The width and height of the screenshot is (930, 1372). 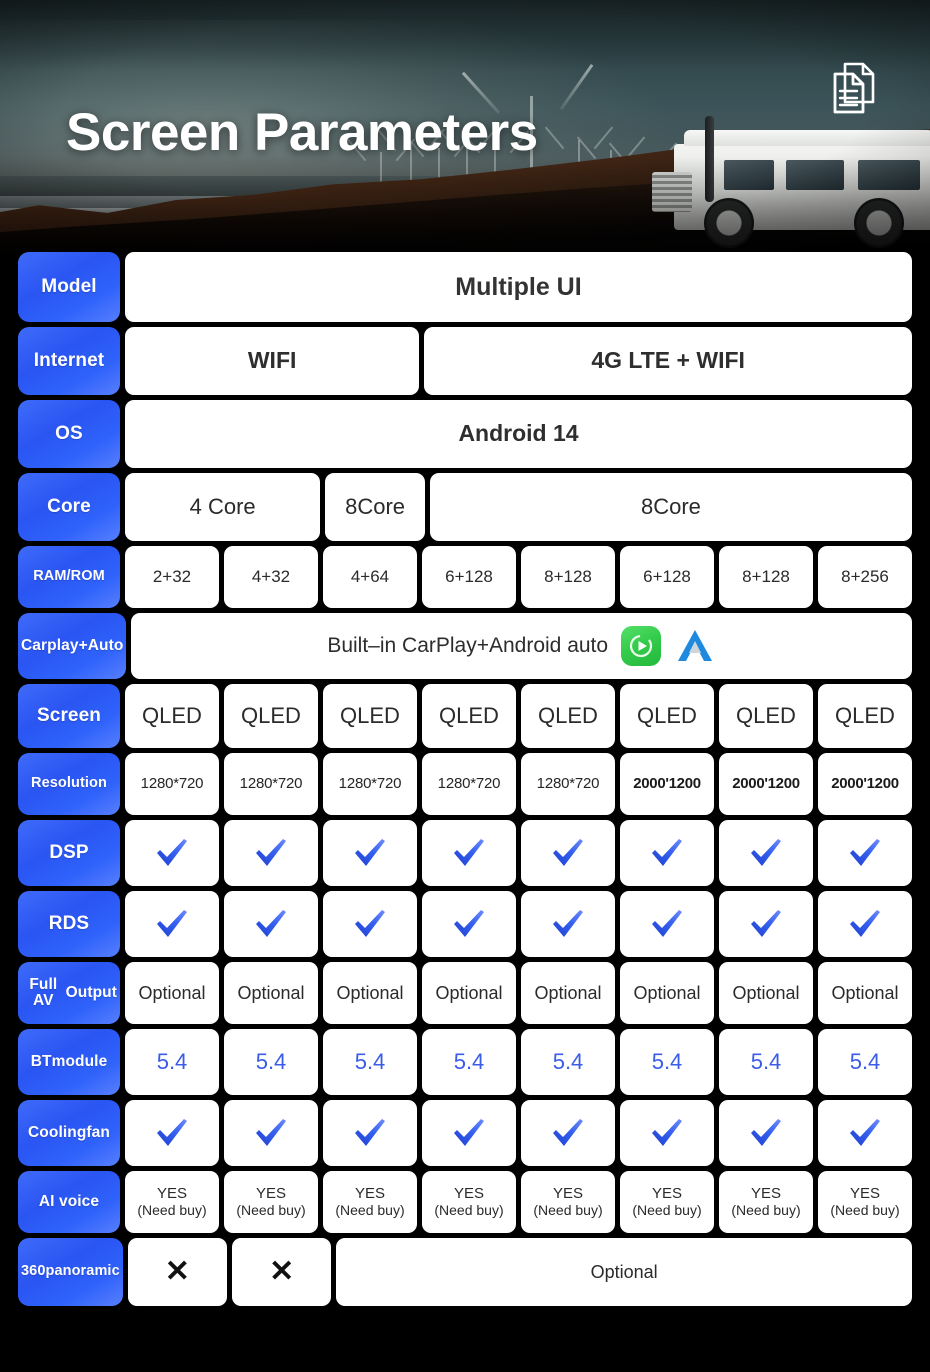 I want to click on documents-icon, so click(x=855, y=88).